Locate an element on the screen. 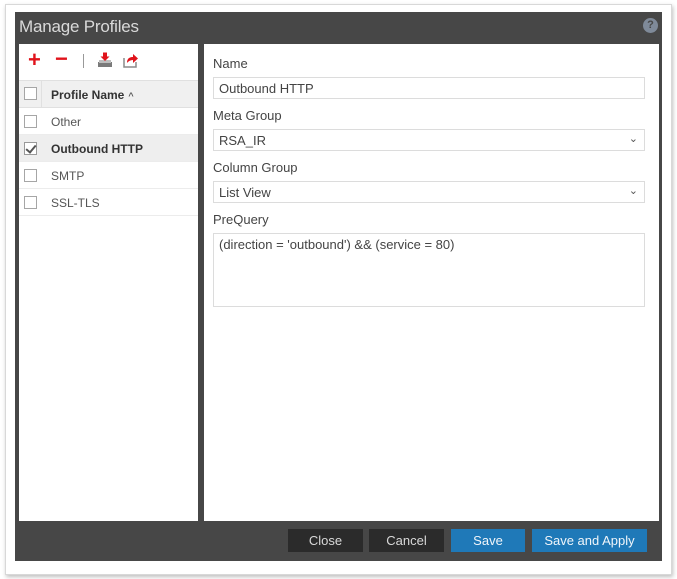 This screenshot has width=677, height=579. name-input: Outbound HTTP is located at coordinates (429, 88).